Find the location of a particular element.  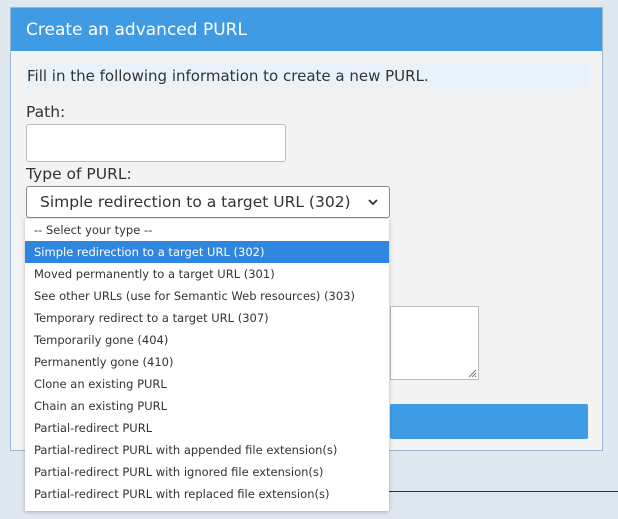

dropdown-option: Permanently gone (410) is located at coordinates (207, 362).